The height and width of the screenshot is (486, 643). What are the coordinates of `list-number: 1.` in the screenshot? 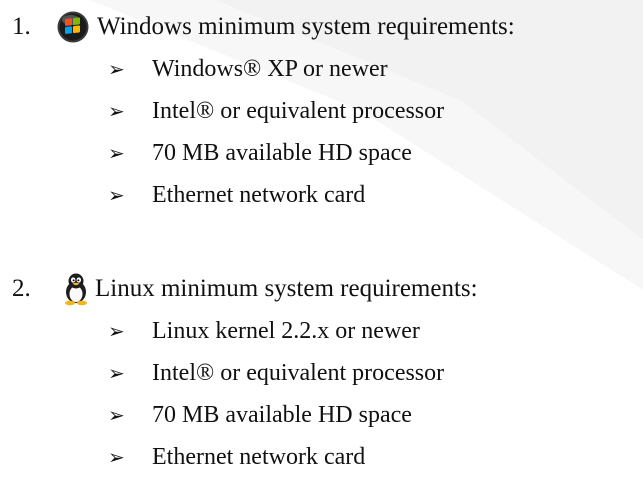 It's located at (21, 26).